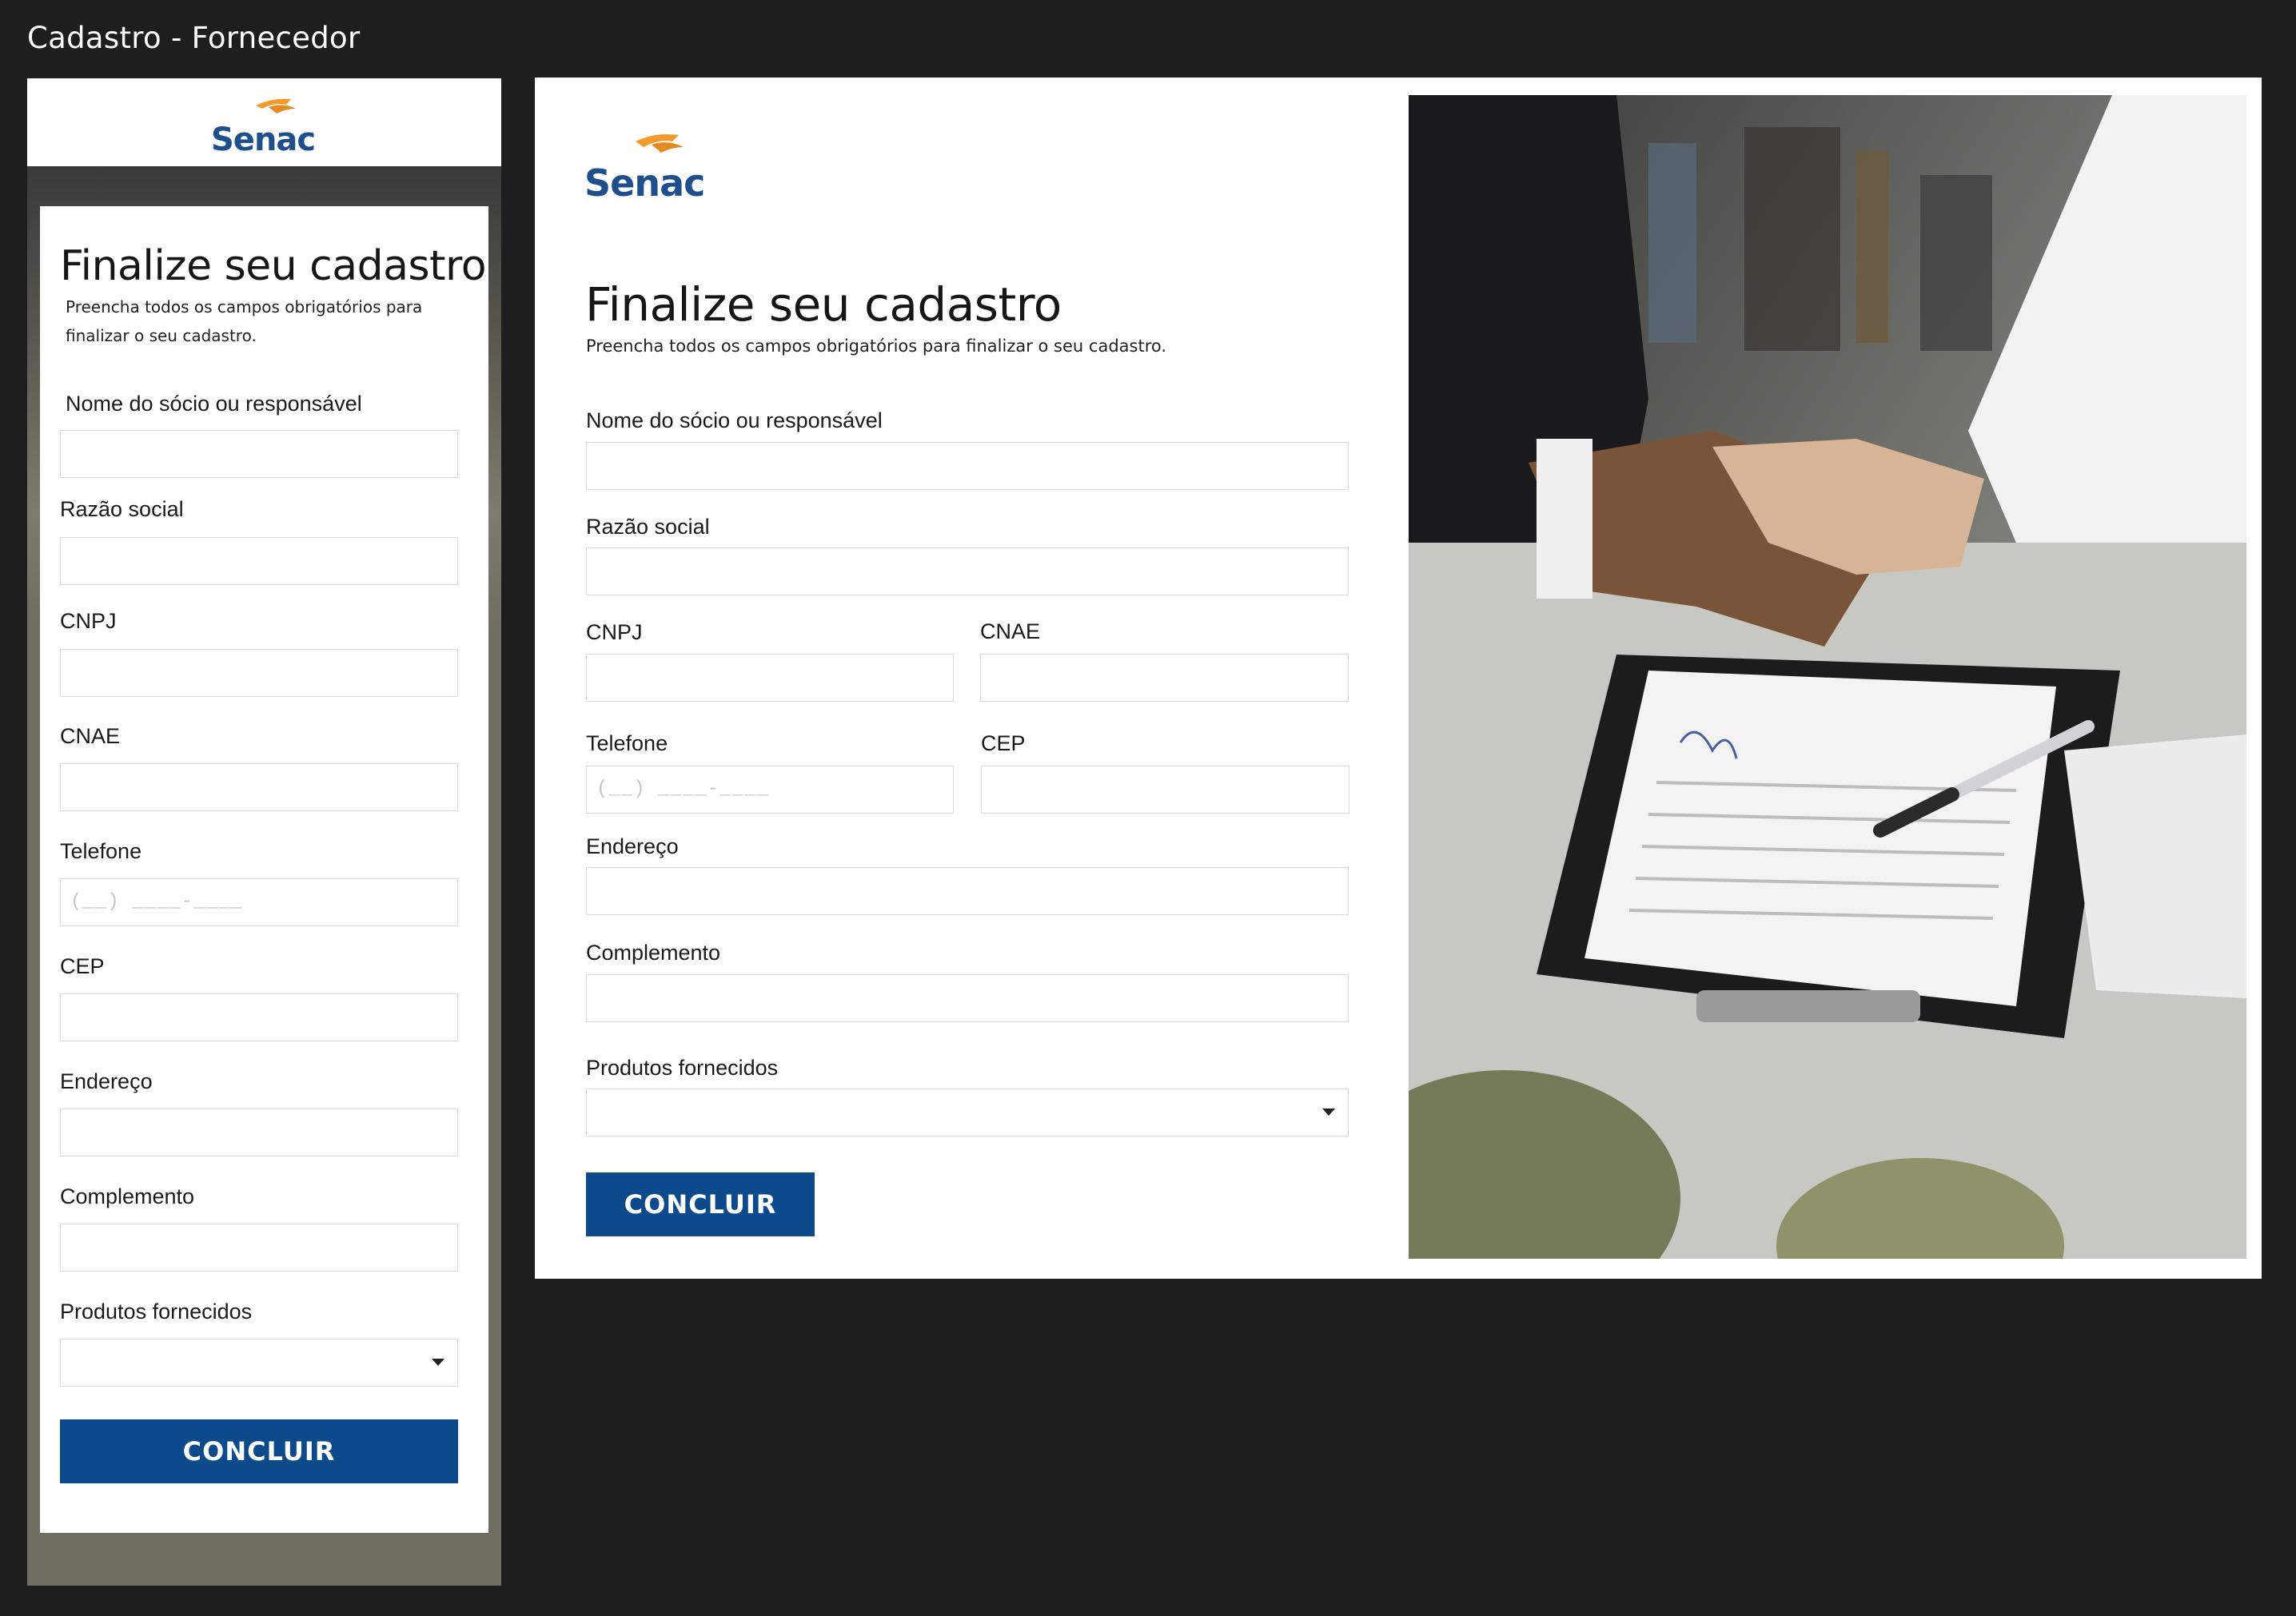 The width and height of the screenshot is (2296, 1616). I want to click on frame-title: Cadastro - Fornecedor, so click(194, 38).